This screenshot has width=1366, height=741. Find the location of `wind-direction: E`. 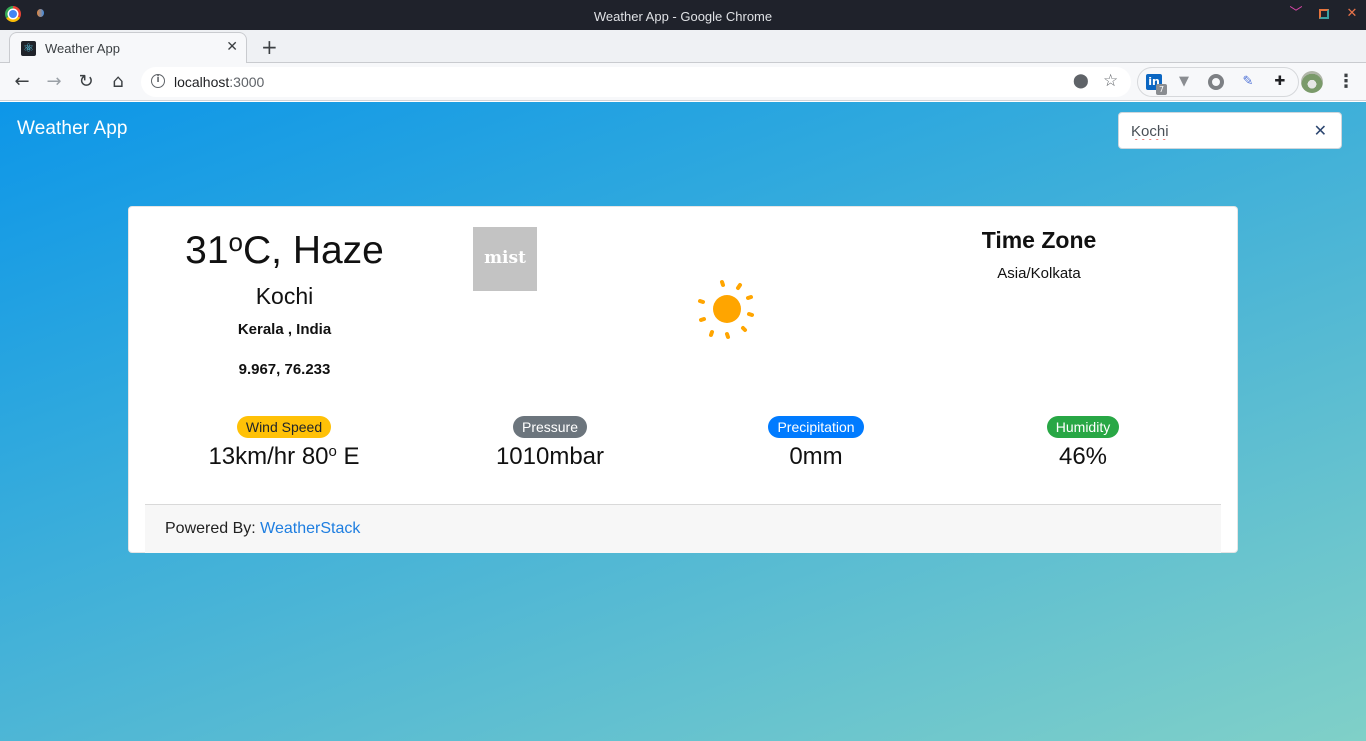

wind-direction: E is located at coordinates (348, 456).